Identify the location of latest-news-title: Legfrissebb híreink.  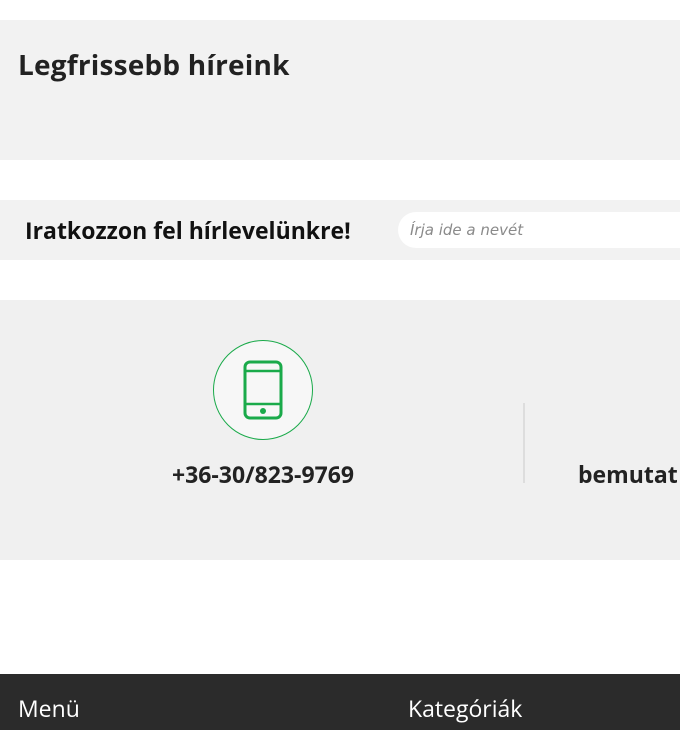
(154, 65).